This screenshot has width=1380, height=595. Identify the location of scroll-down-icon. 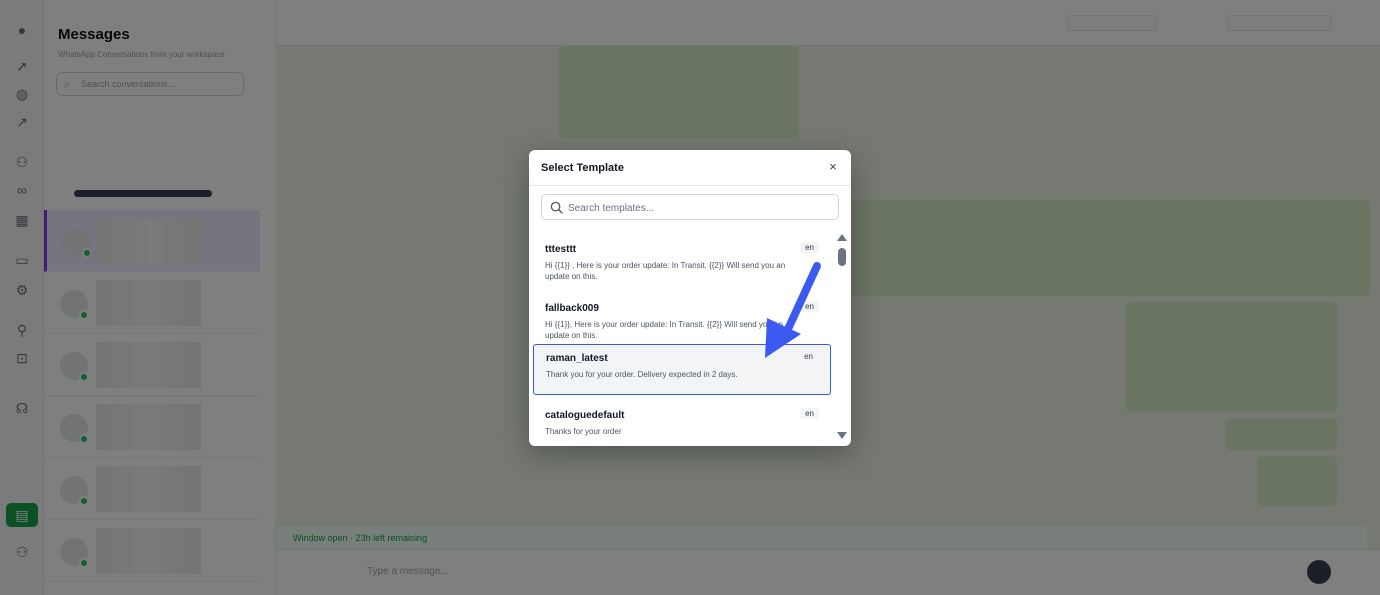
(842, 435).